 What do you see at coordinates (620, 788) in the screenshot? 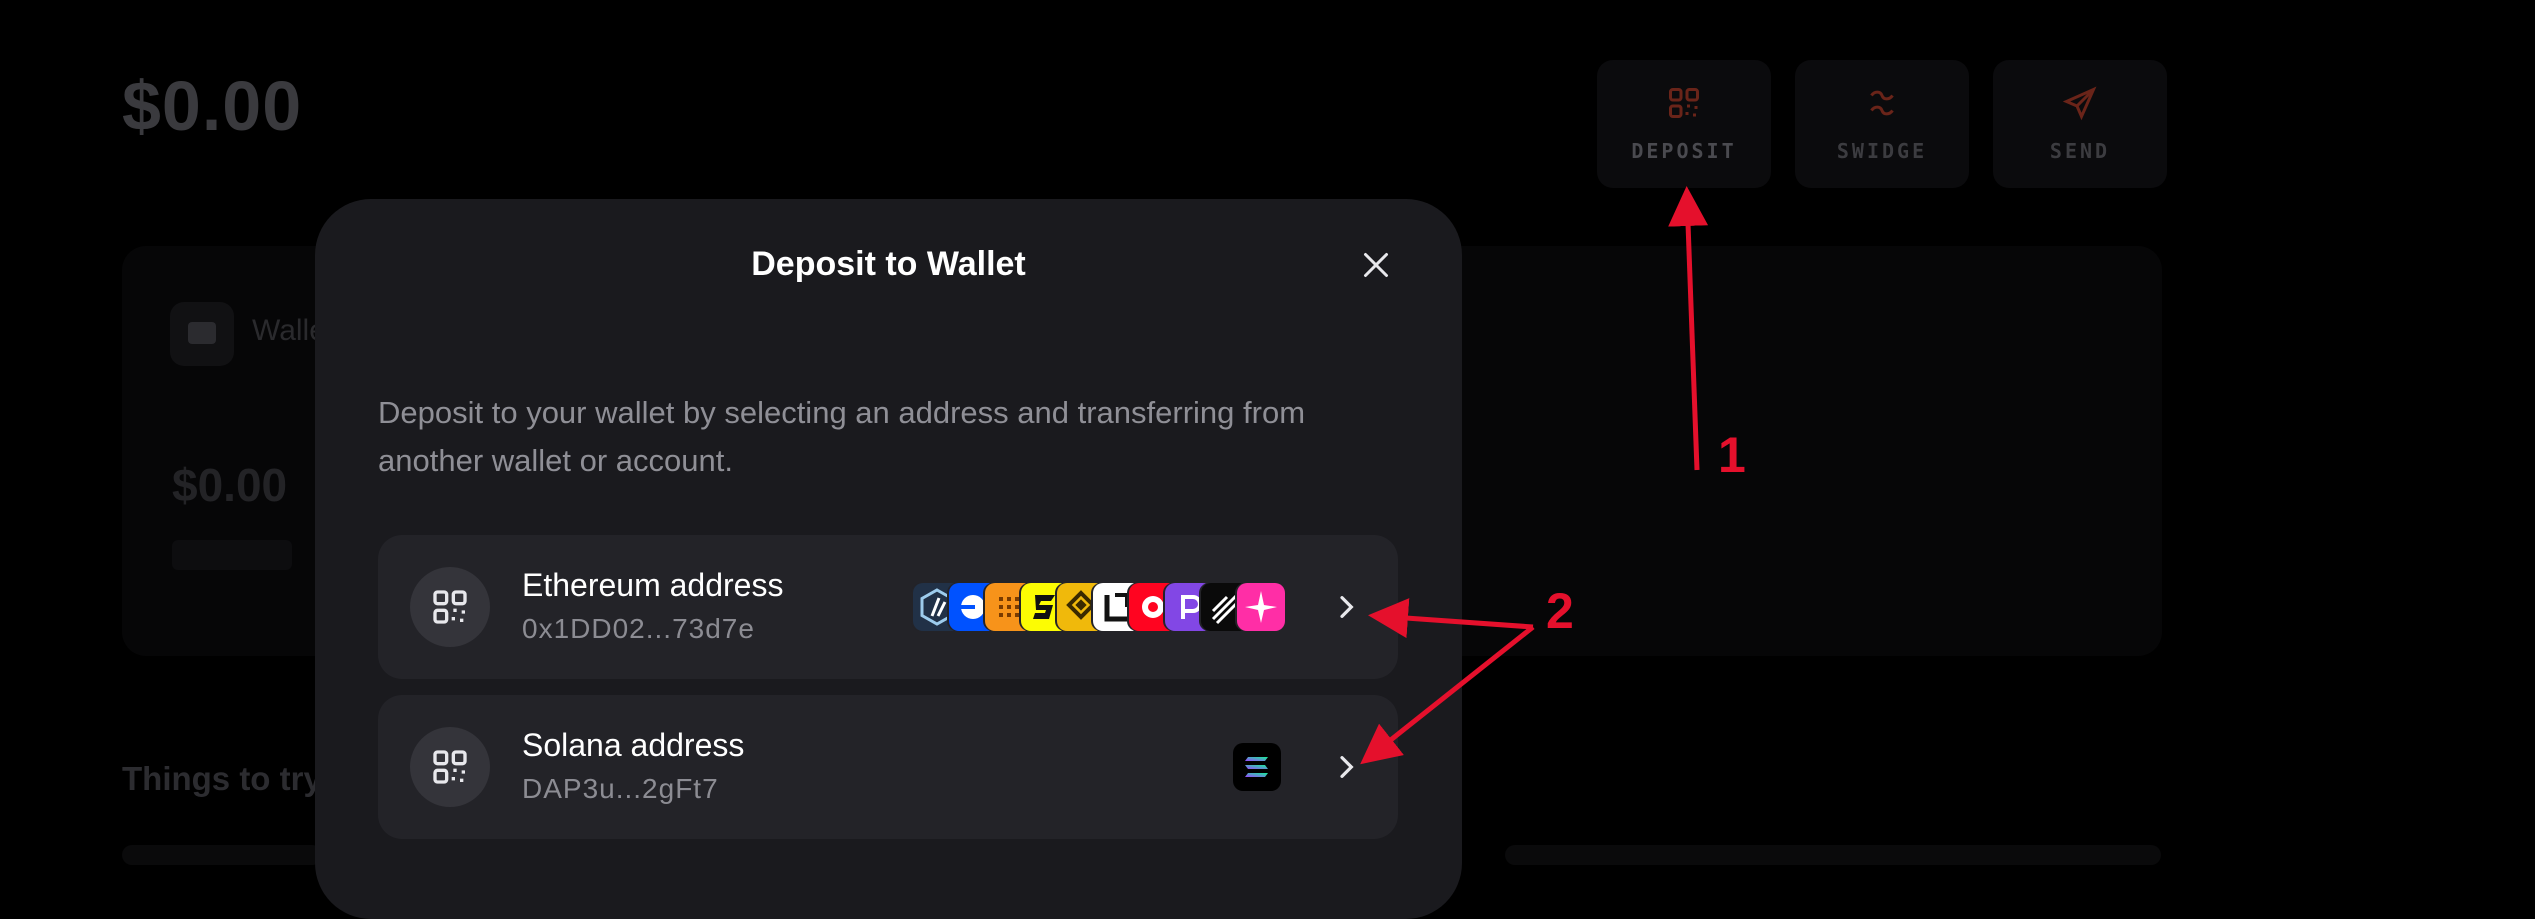
I see `address-value: DAP3u...2gFt7` at bounding box center [620, 788].